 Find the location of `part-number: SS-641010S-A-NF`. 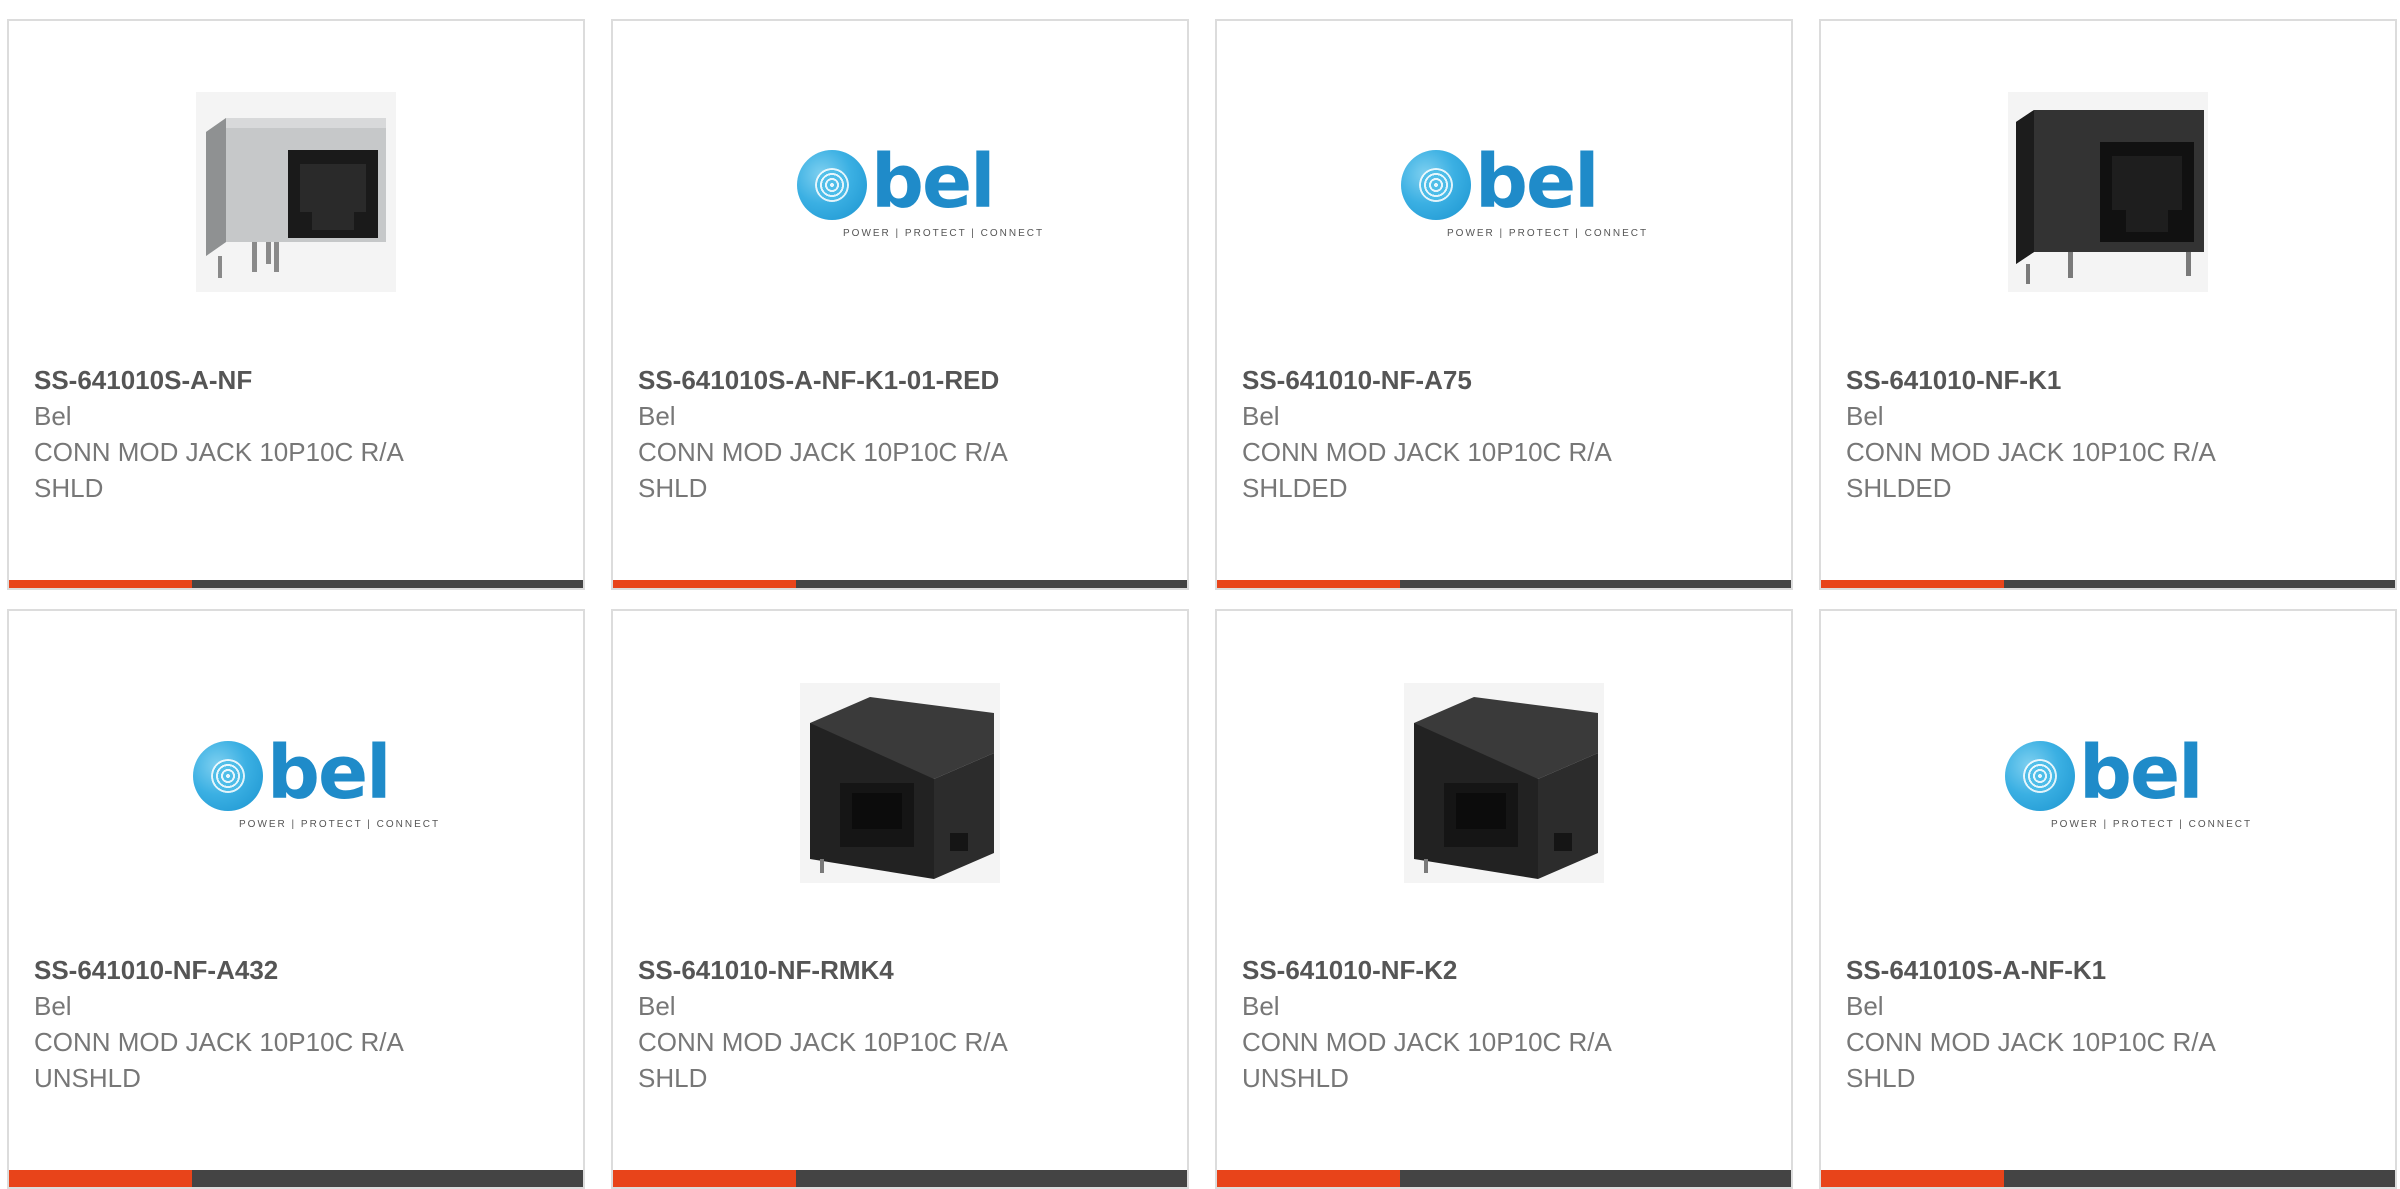

part-number: SS-641010S-A-NF is located at coordinates (298, 380).